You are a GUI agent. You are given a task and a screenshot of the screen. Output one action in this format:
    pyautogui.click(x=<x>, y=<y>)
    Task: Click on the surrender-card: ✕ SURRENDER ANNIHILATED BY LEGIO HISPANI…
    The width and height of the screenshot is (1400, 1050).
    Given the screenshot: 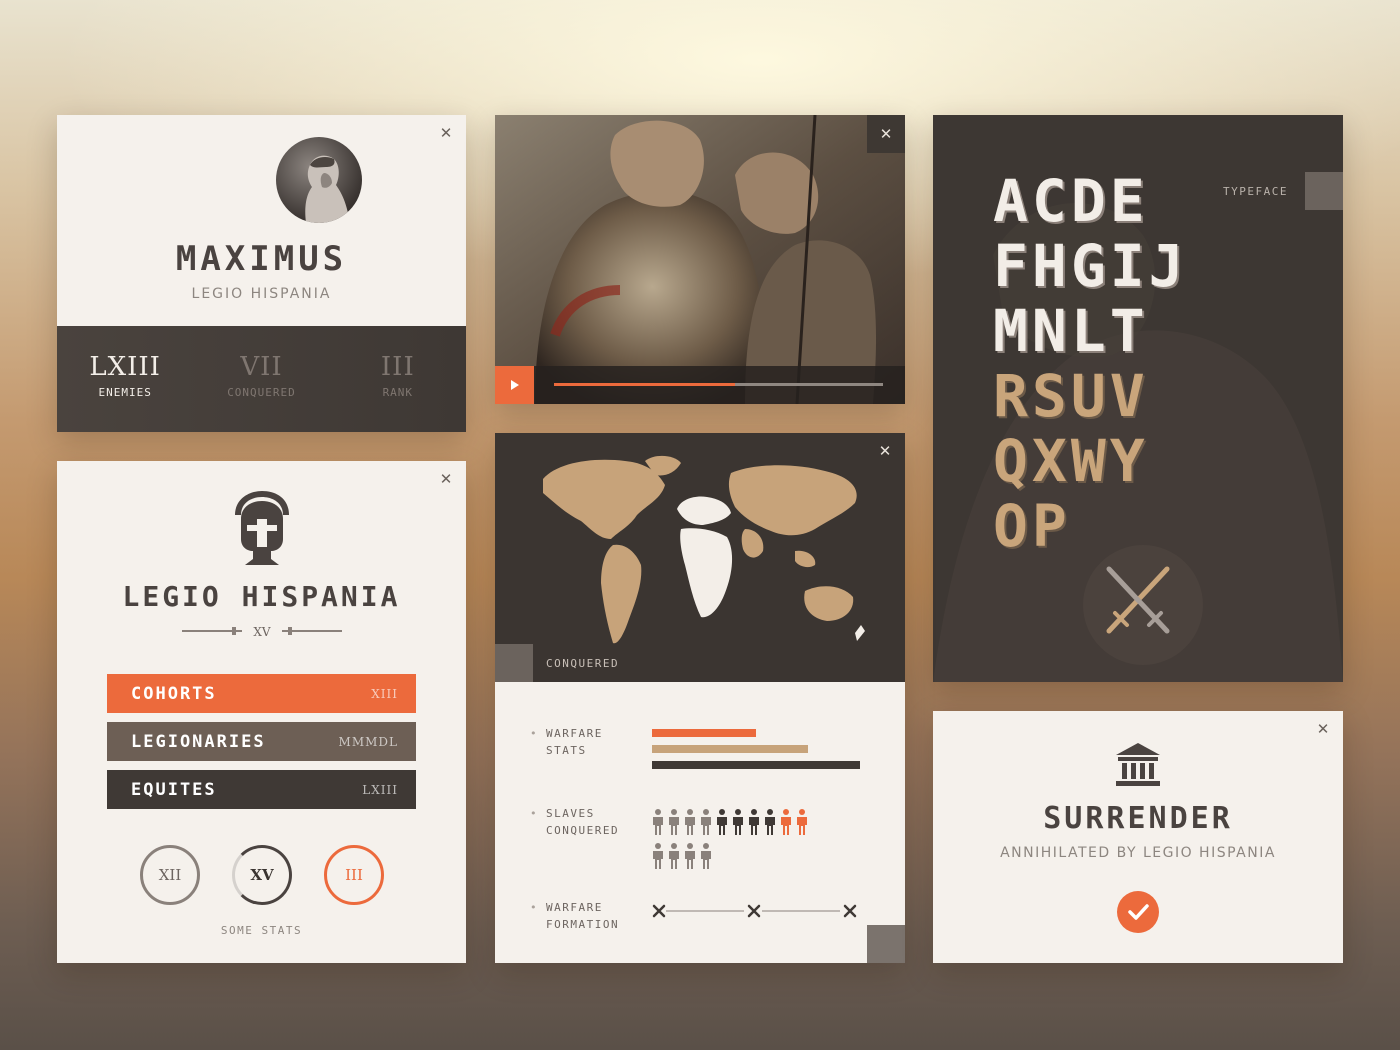 What is the action you would take?
    pyautogui.click(x=1138, y=837)
    